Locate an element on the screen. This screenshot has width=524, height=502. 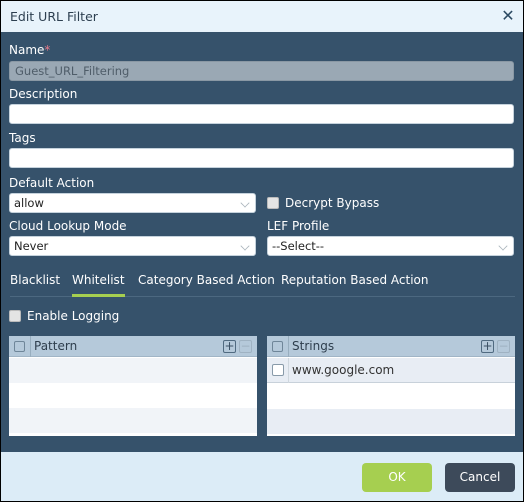
cloud-lookup-value: Never is located at coordinates (31, 246).